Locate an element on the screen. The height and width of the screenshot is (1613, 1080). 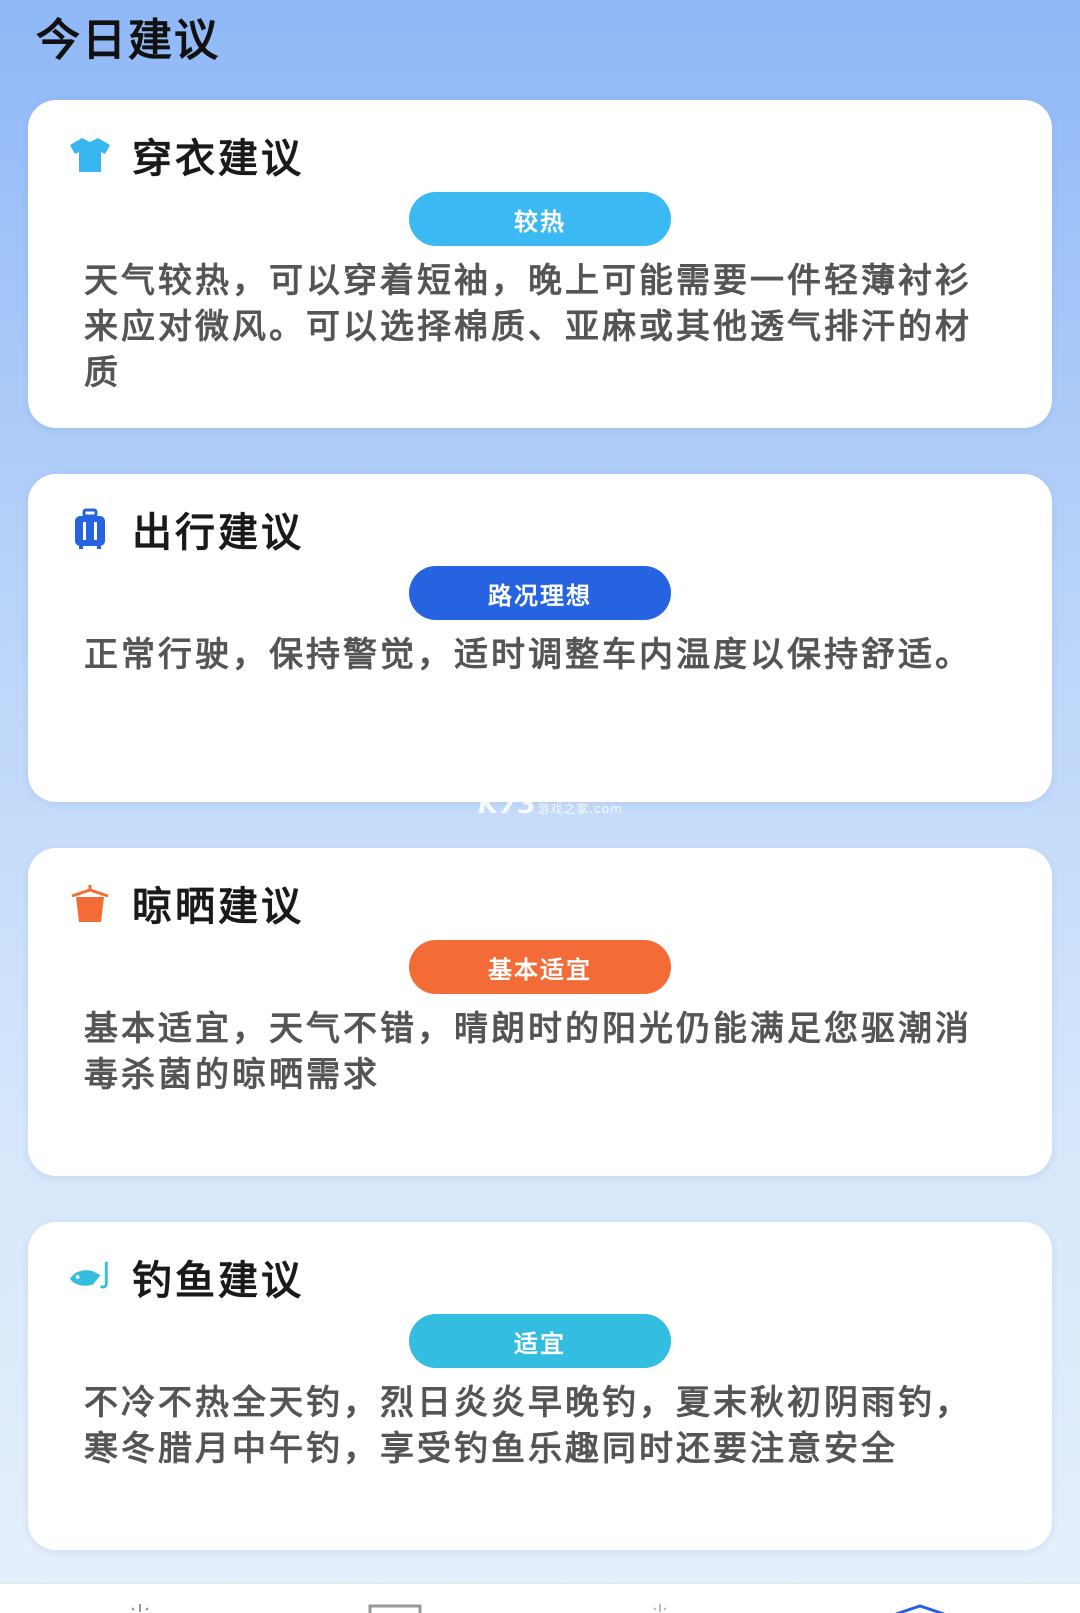
nav-tab-light is located at coordinates (660, 1607).